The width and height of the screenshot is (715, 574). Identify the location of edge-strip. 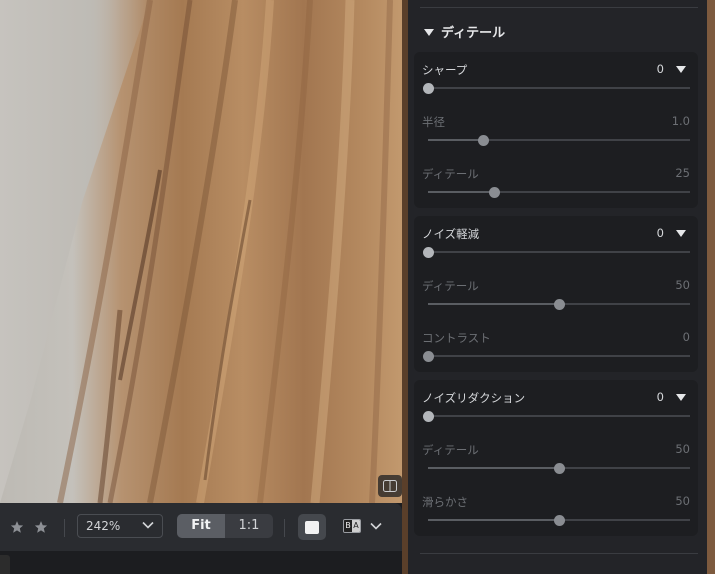
(711, 287).